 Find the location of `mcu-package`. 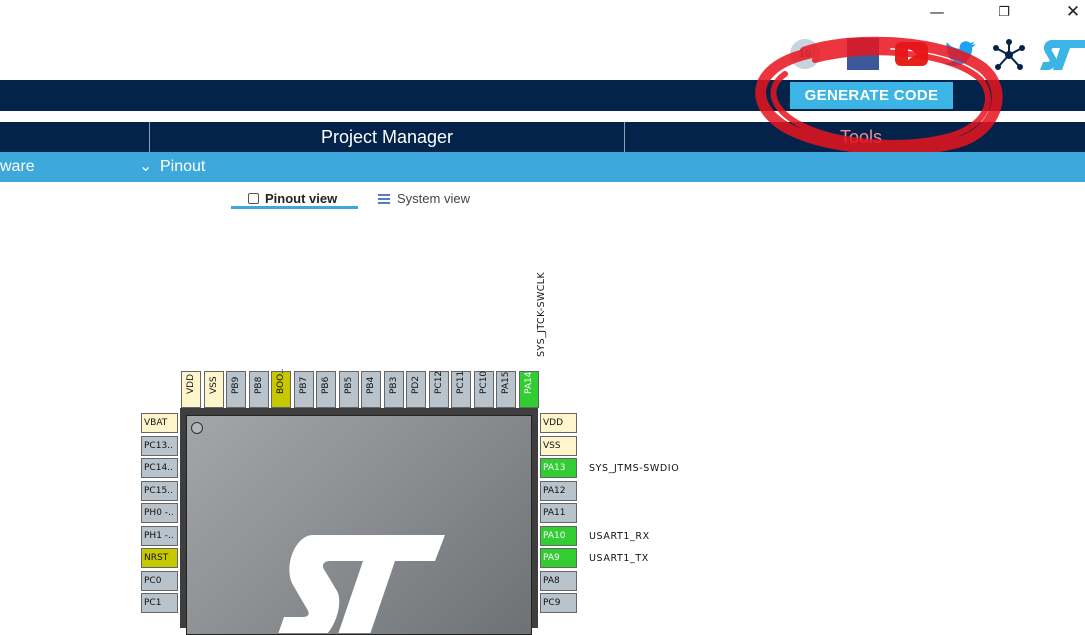

mcu-package is located at coordinates (359, 521).